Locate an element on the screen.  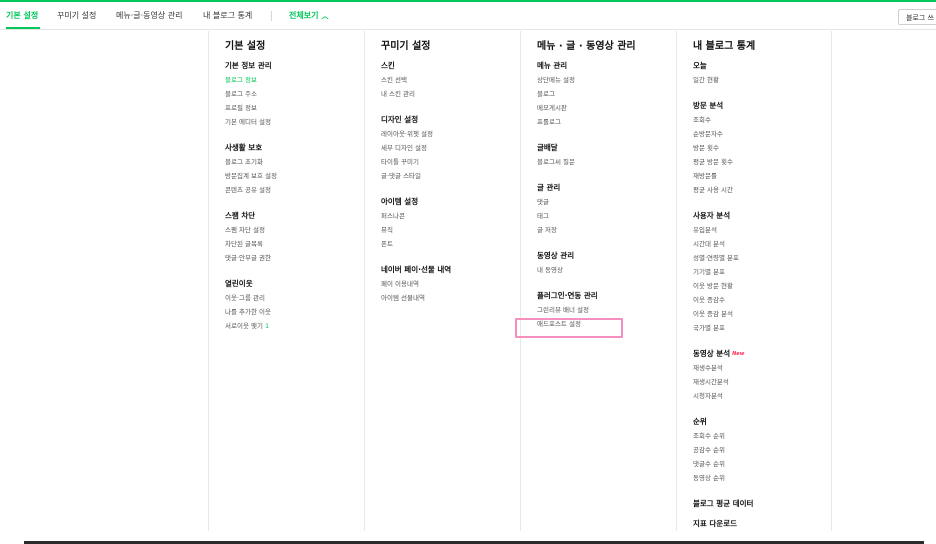
section-basic-info: 기본 정보 관리 블로그 정보 블로그 주소 프로필 정보 기본 에디터 설정 is located at coordinates (294, 94).